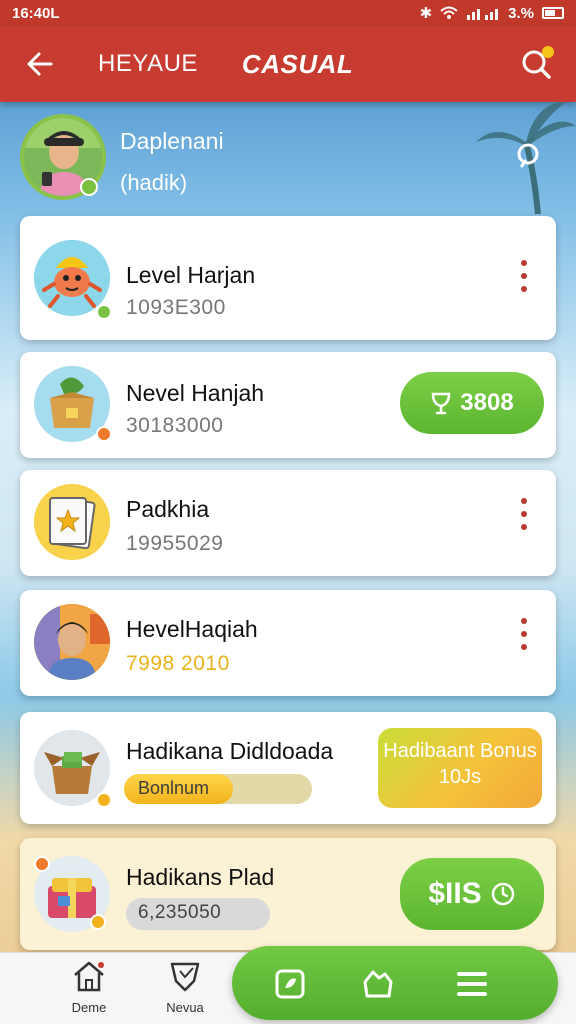 The width and height of the screenshot is (576, 1024). Describe the element at coordinates (487, 402) in the screenshot. I see `reward-button-label: 3808` at that location.